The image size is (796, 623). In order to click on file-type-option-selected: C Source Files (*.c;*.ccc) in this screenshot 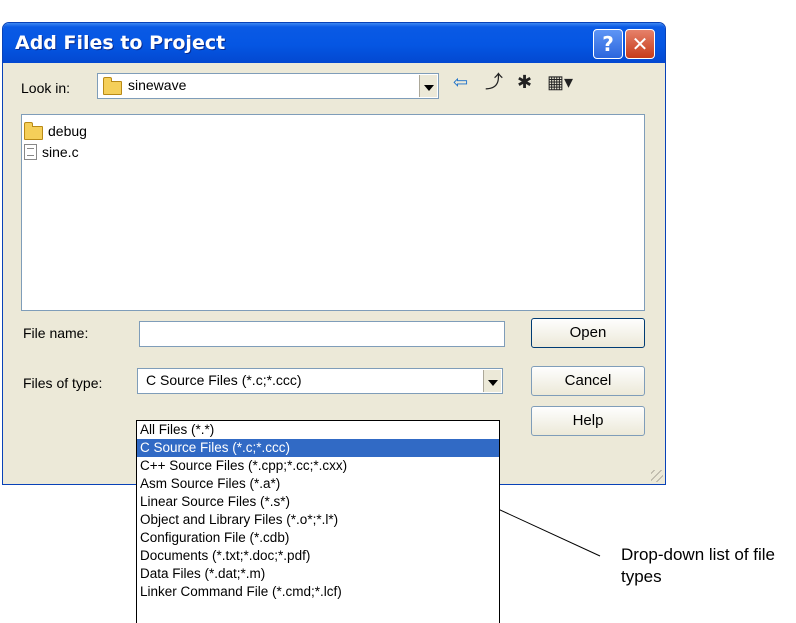, I will do `click(318, 448)`.